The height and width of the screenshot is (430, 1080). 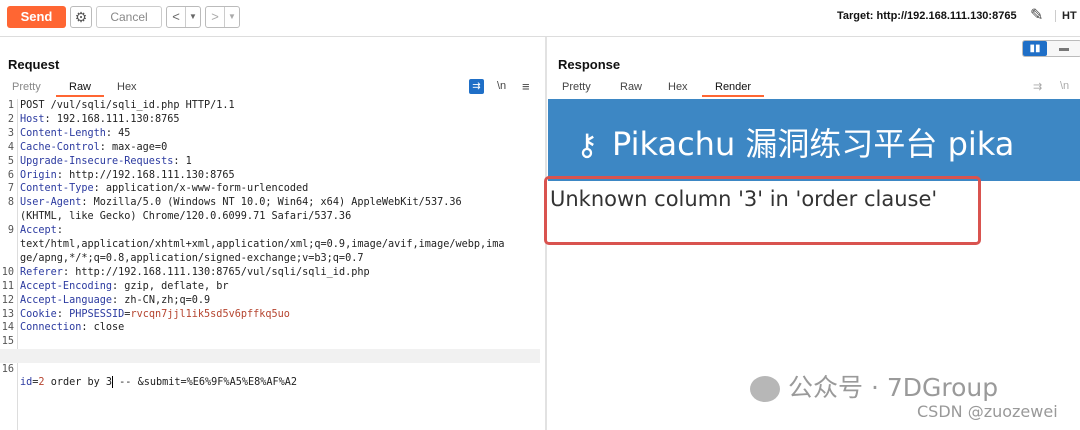 What do you see at coordinates (38, 231) in the screenshot?
I see `header-name: Accept` at bounding box center [38, 231].